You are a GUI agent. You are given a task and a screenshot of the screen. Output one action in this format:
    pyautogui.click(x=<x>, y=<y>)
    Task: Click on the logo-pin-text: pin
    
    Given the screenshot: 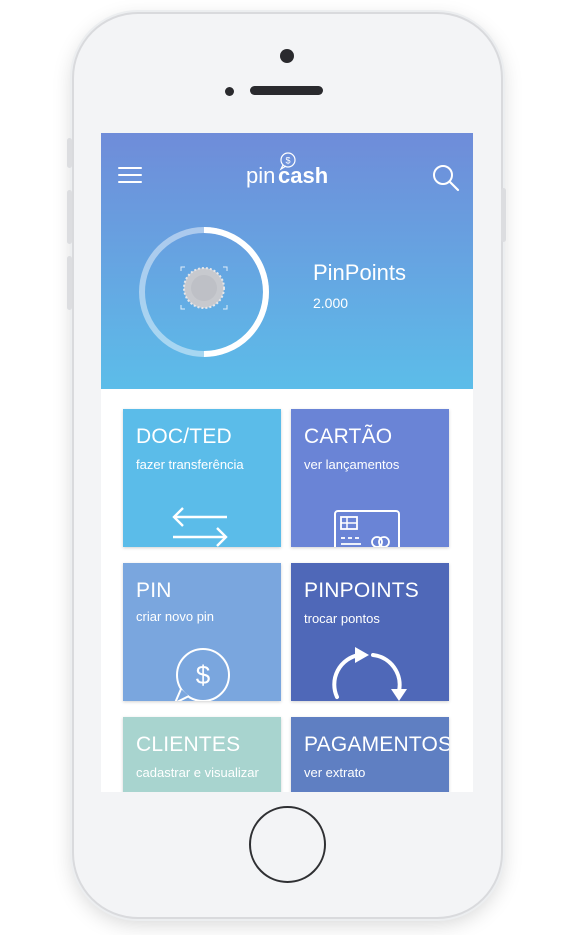 What is the action you would take?
    pyautogui.click(x=261, y=175)
    